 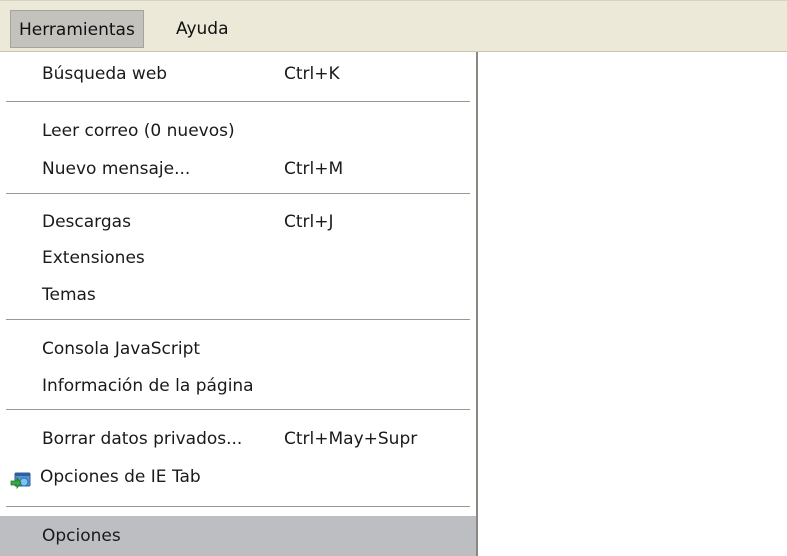 What do you see at coordinates (21, 478) in the screenshot?
I see `ie-tab-icon` at bounding box center [21, 478].